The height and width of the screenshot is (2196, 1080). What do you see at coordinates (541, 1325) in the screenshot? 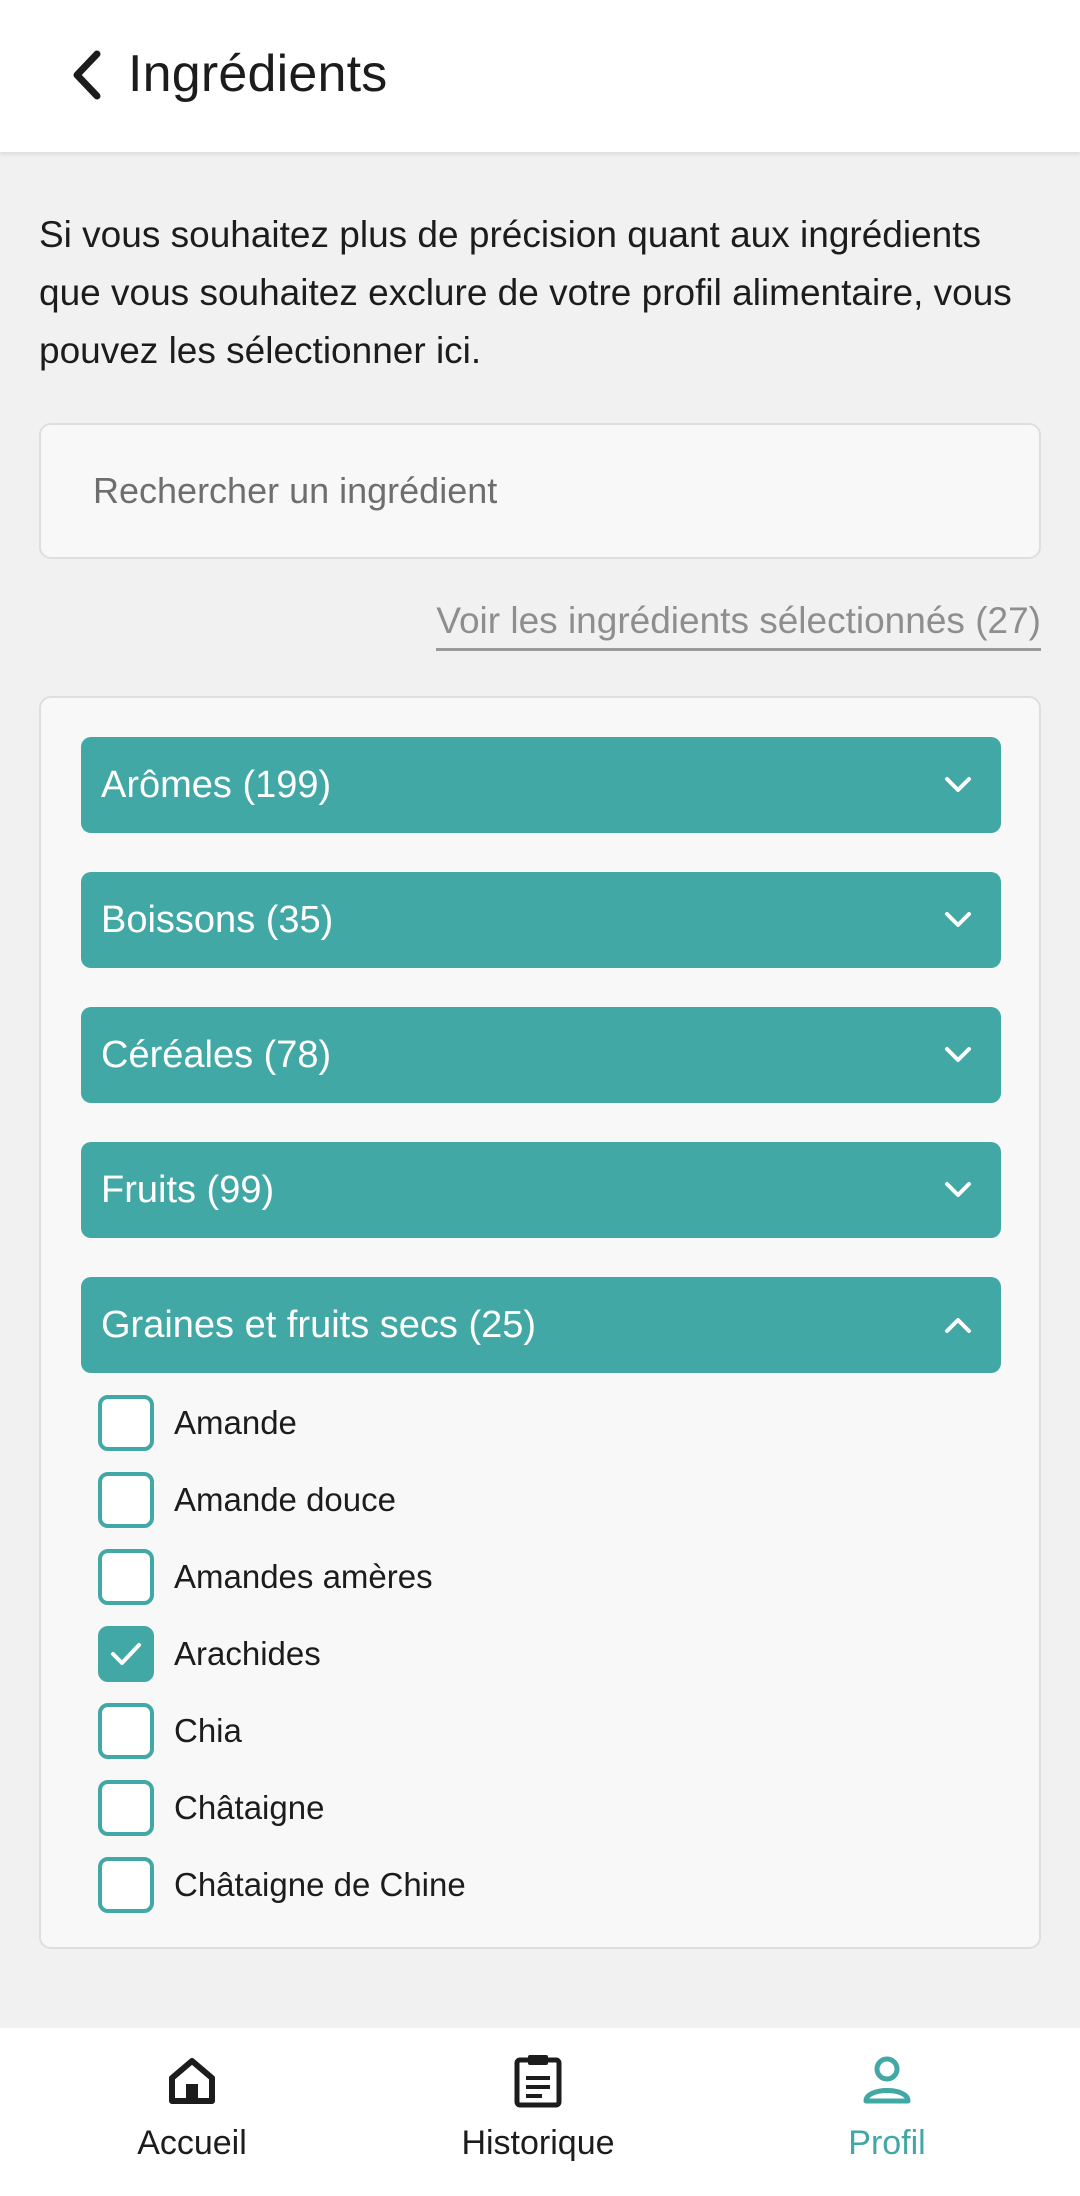
I see `category-graines-fruits-secs: Graines et fruits secs (25)` at bounding box center [541, 1325].